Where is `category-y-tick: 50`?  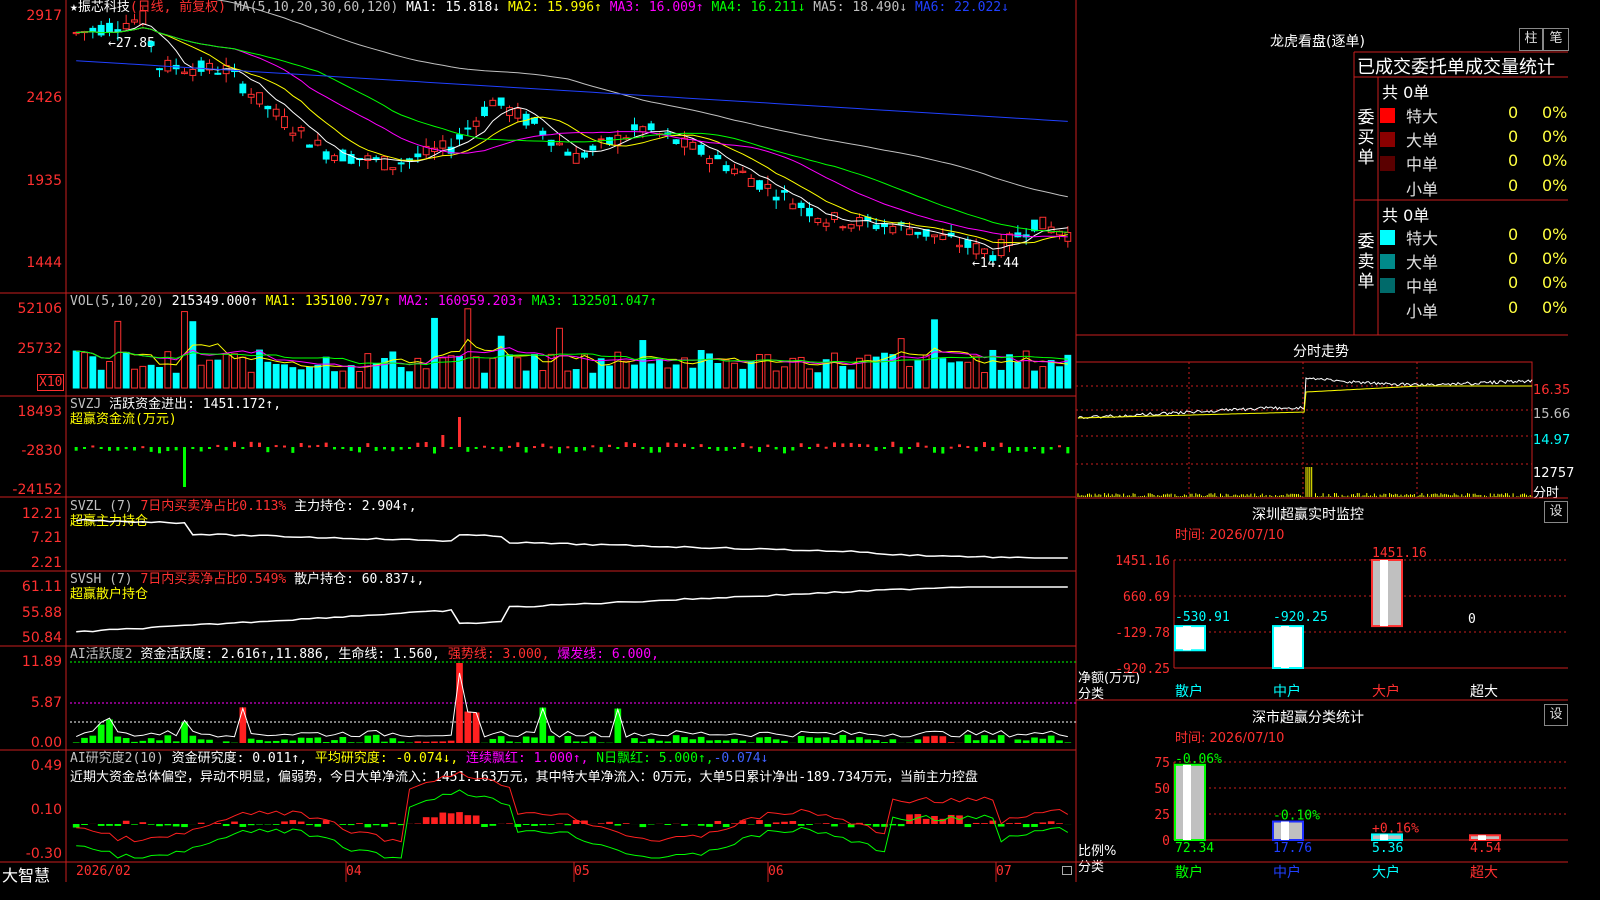 category-y-tick: 50 is located at coordinates (1162, 789).